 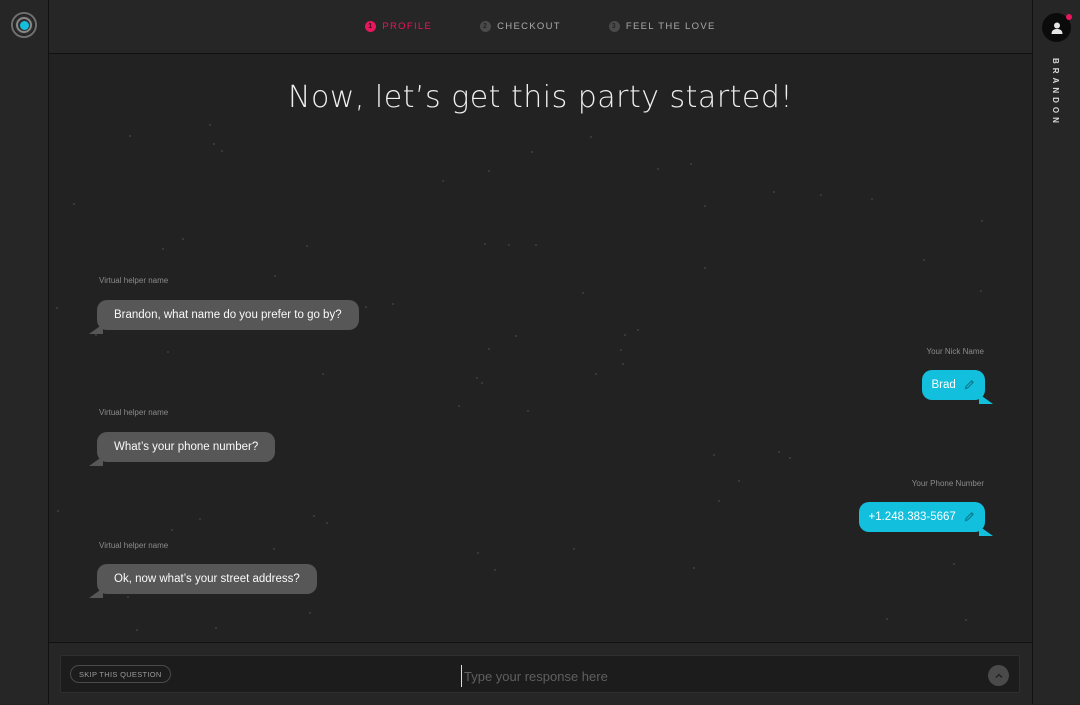 I want to click on step-feel-the-love: 3 FEEL THE LOVE, so click(x=662, y=26).